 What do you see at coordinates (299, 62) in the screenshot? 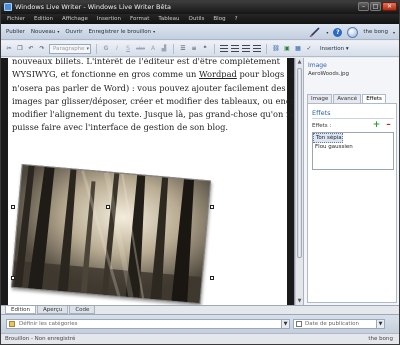
I see `scroll-up-arrow-icon: ▲` at bounding box center [299, 62].